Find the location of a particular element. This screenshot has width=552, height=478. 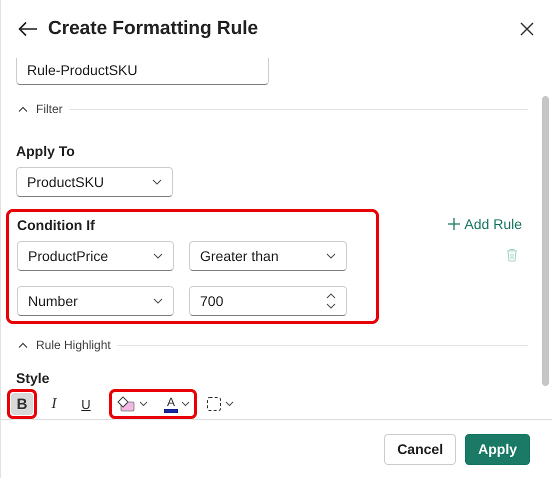

condition-field: ProductPrice is located at coordinates (95, 256).